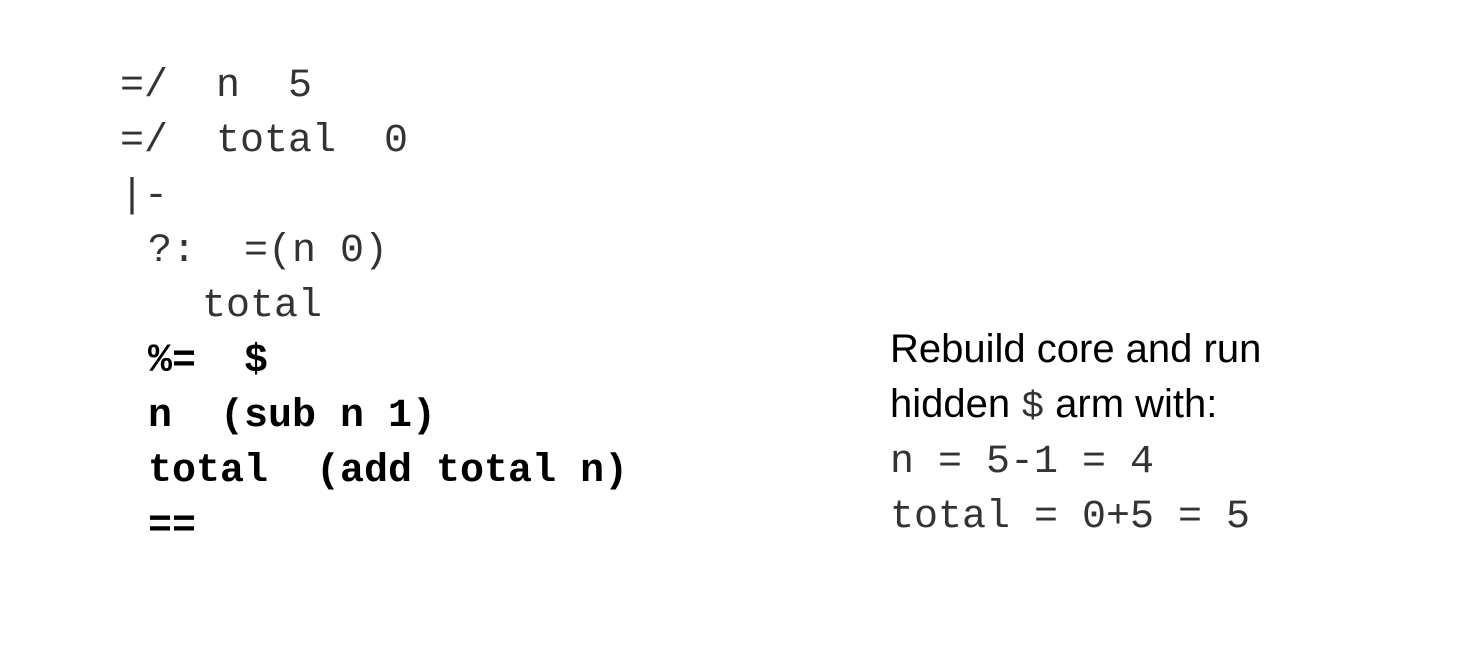 This screenshot has height=650, width=1458. What do you see at coordinates (388, 471) in the screenshot?
I see `code-line-add-total: total (add total n)` at bounding box center [388, 471].